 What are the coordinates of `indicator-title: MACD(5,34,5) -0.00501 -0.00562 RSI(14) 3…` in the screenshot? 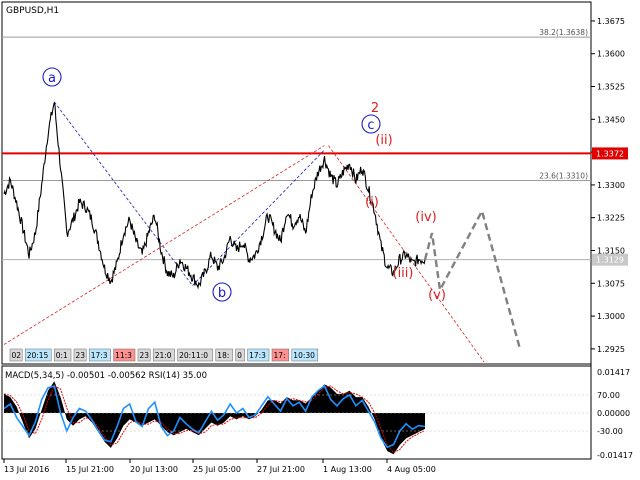 It's located at (106, 376).